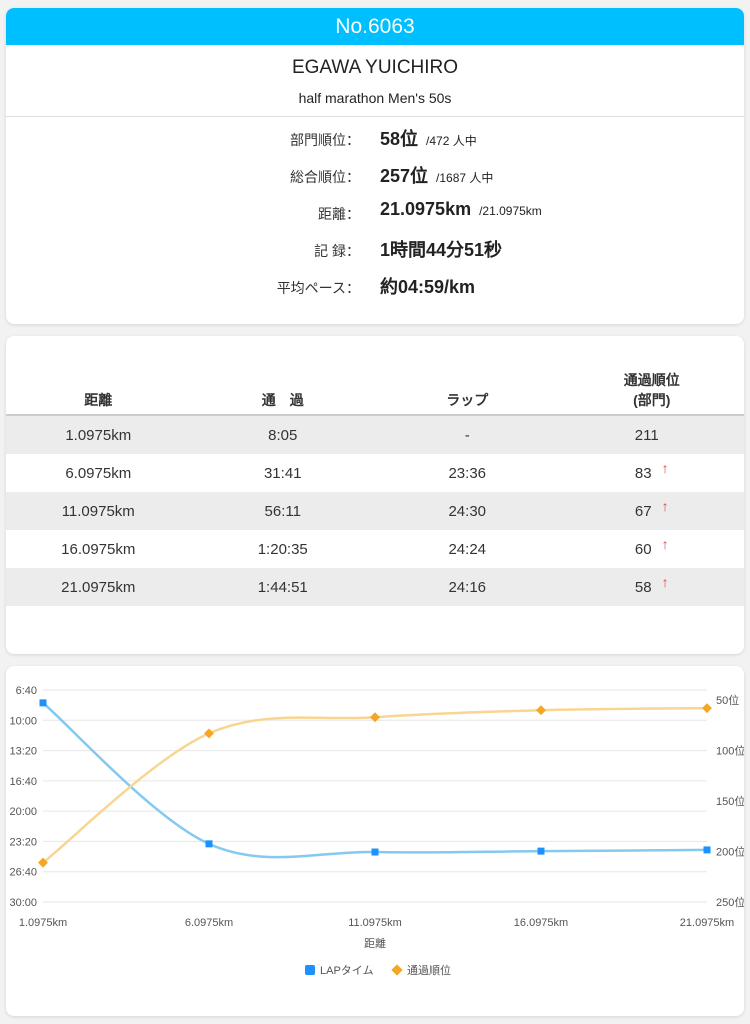  I want to click on y-left-tick-label: 16:40, so click(23, 782).